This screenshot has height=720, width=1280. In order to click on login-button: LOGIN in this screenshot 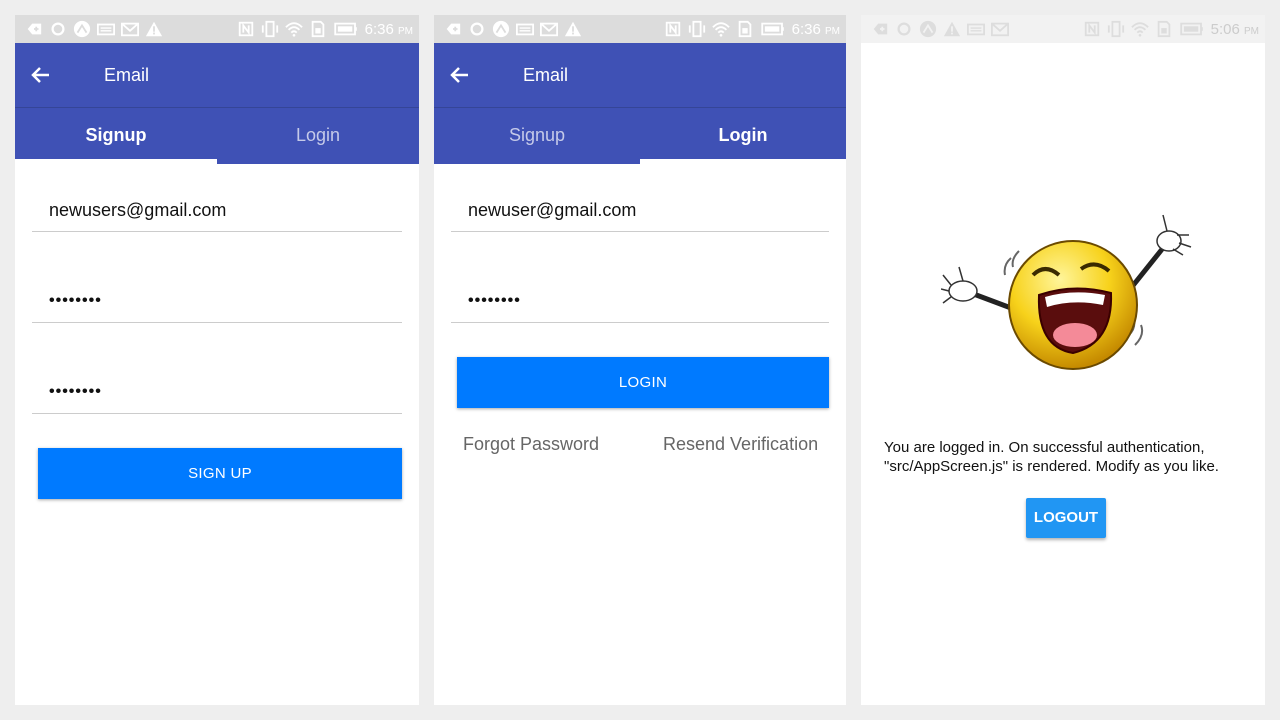, I will do `click(643, 382)`.